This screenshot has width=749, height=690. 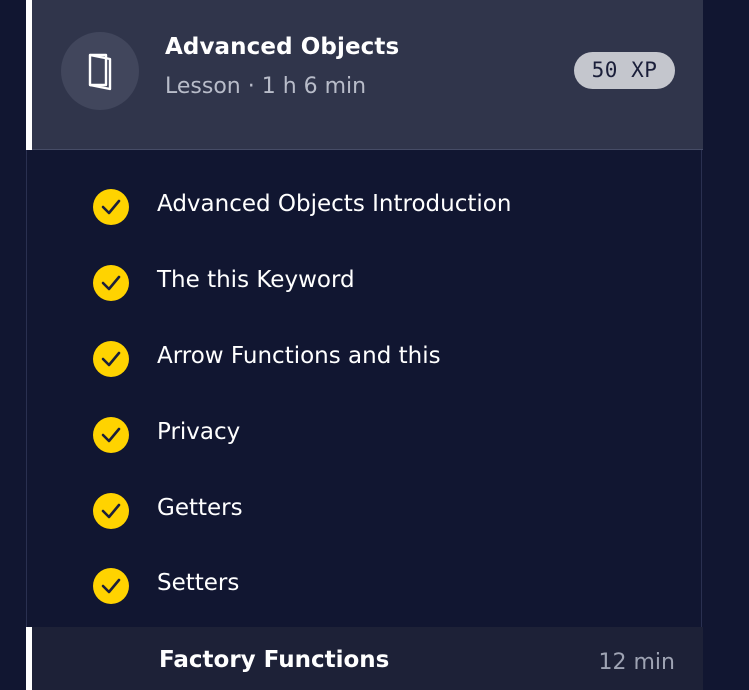 I want to click on exercise-item-the-this-keyword: The this Keyword, so click(x=365, y=283).